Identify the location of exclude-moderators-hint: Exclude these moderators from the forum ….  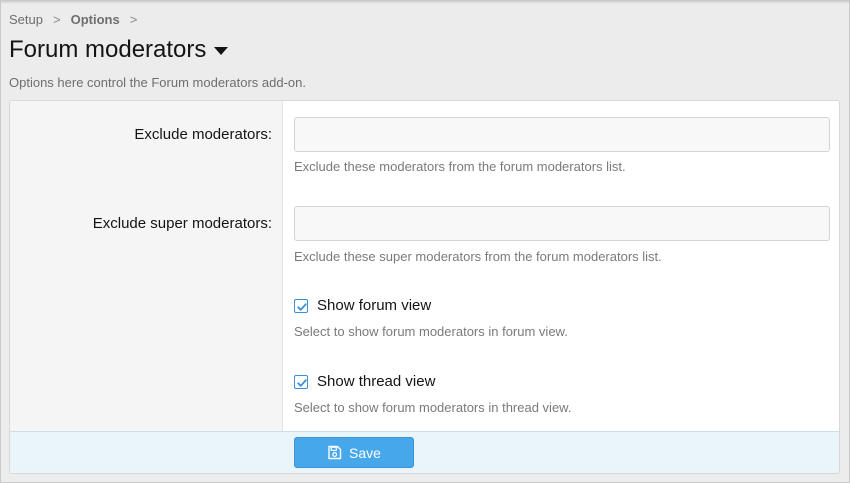
(460, 166).